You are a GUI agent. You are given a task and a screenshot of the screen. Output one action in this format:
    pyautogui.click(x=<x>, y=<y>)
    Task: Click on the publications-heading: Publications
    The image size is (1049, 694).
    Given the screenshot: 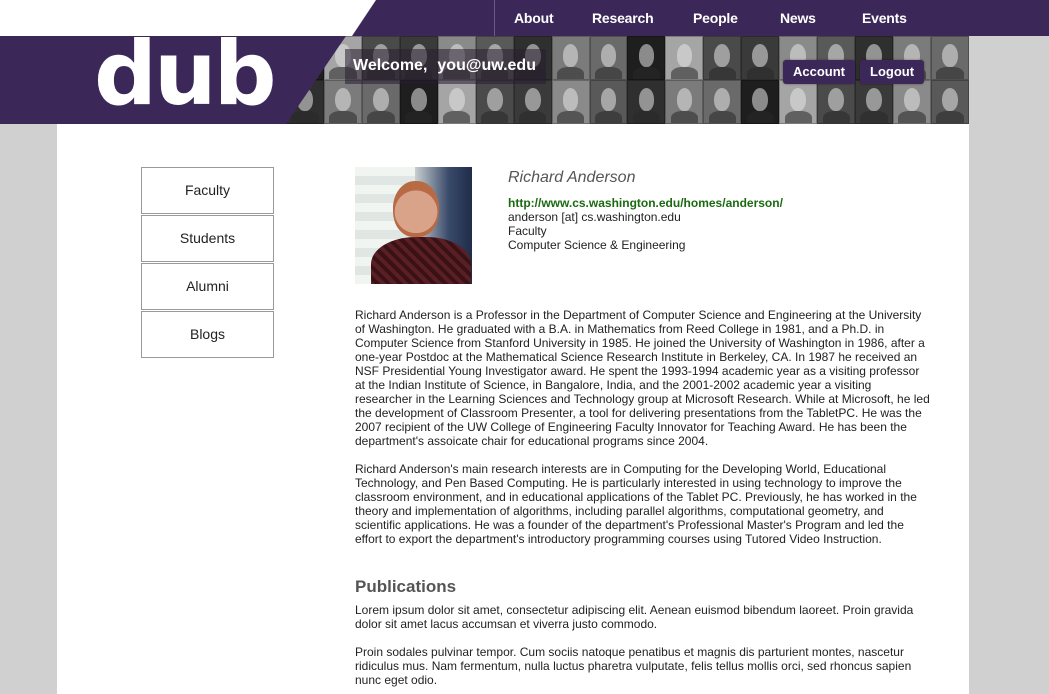 What is the action you would take?
    pyautogui.click(x=406, y=586)
    